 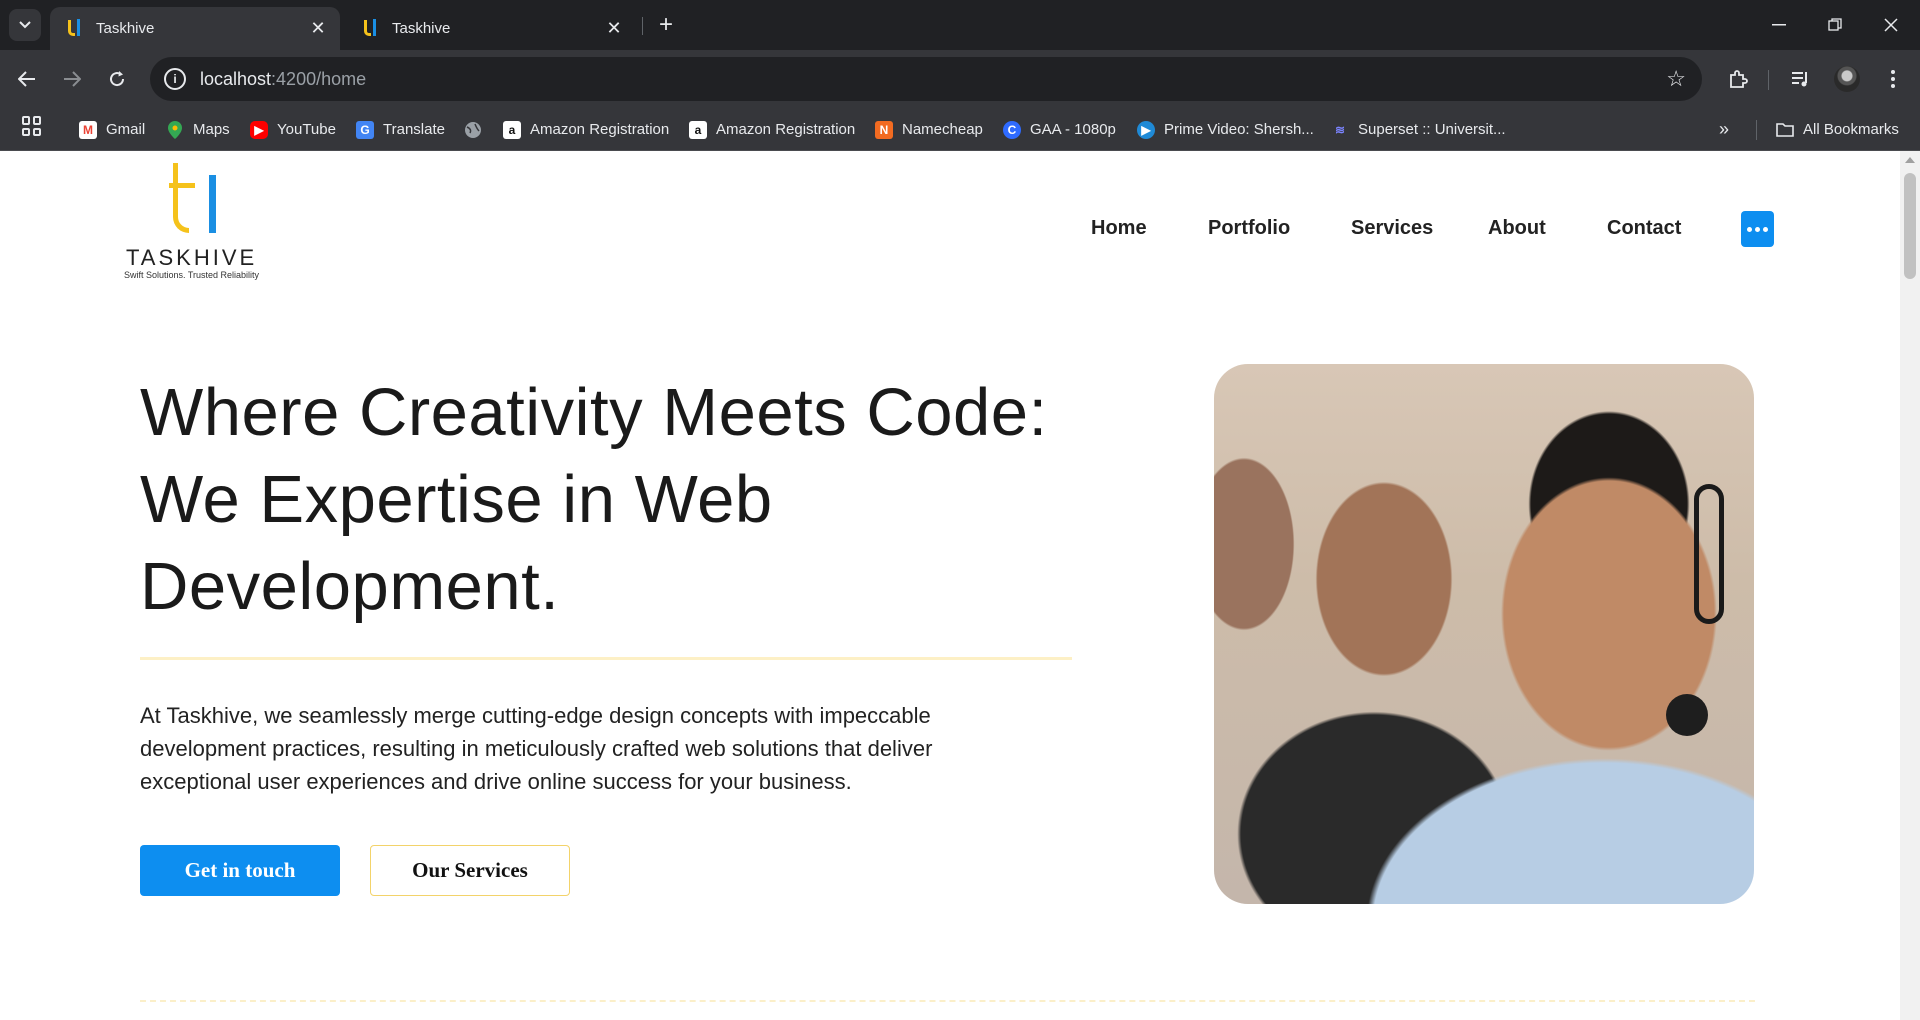 I want to click on bookmark-label: GAA - 1080p, so click(x=1073, y=129).